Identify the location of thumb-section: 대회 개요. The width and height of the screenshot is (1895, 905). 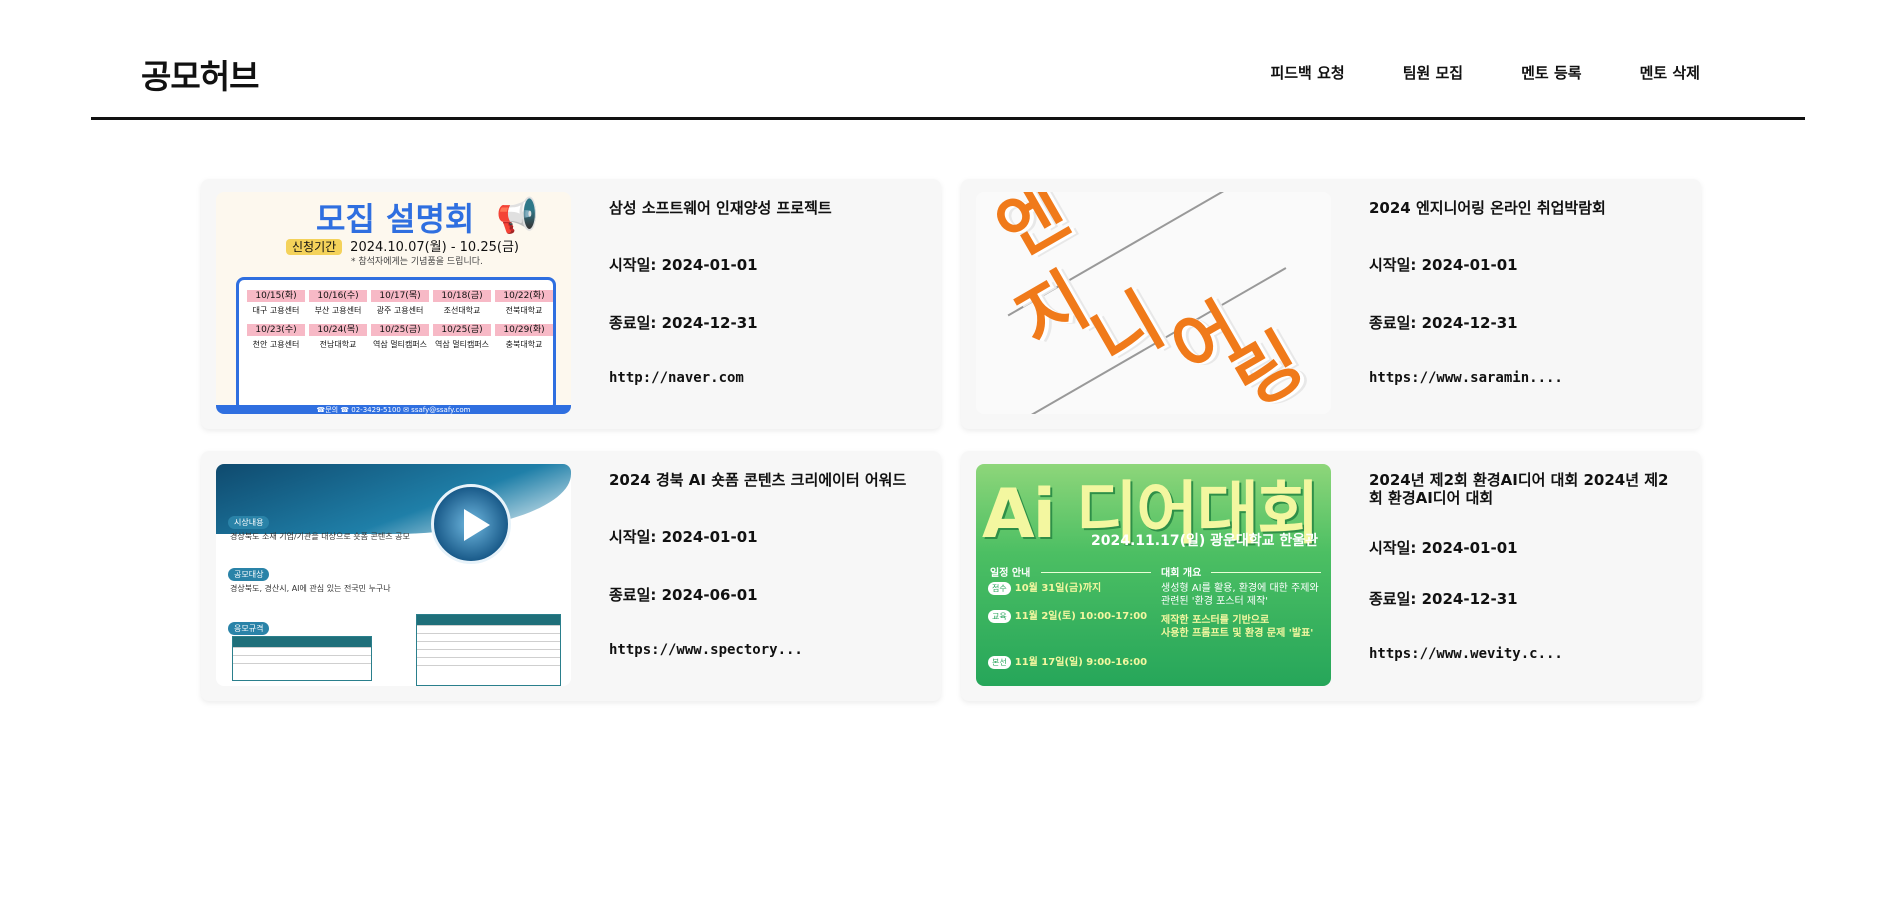
(1181, 573).